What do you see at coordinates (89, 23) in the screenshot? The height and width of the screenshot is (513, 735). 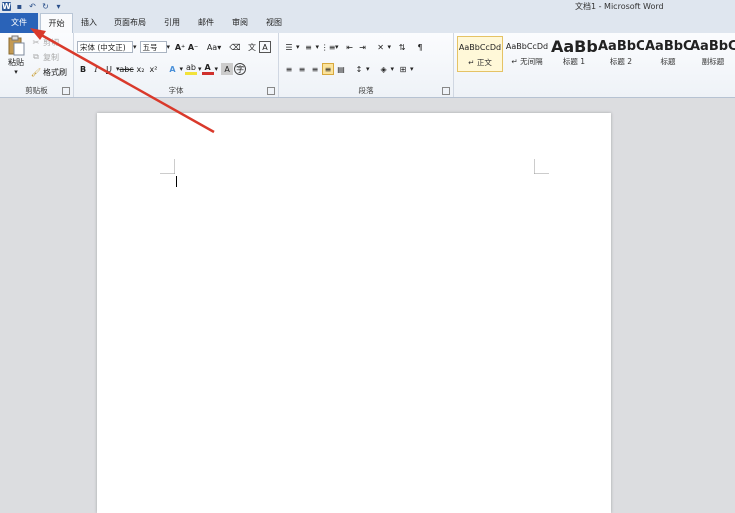 I see `tab-insert: 插入` at bounding box center [89, 23].